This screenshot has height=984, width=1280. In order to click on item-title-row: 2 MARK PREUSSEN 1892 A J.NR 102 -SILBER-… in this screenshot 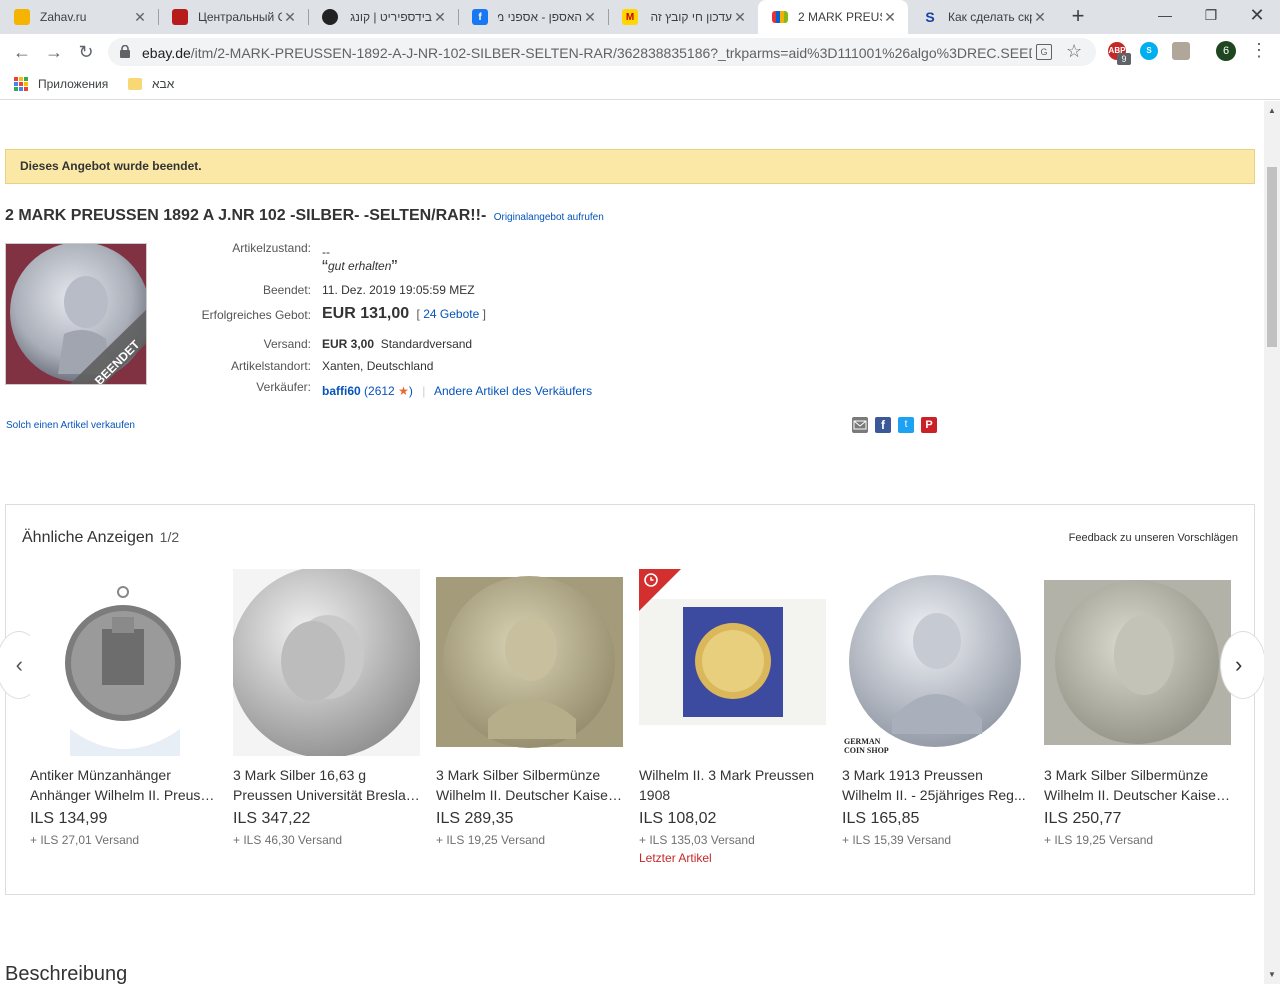, I will do `click(304, 216)`.